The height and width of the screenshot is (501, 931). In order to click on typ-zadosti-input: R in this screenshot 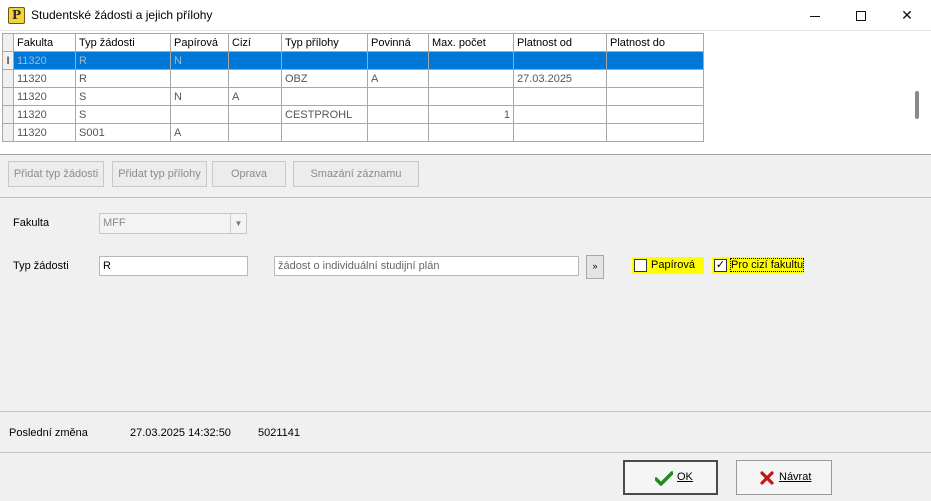, I will do `click(173, 266)`.